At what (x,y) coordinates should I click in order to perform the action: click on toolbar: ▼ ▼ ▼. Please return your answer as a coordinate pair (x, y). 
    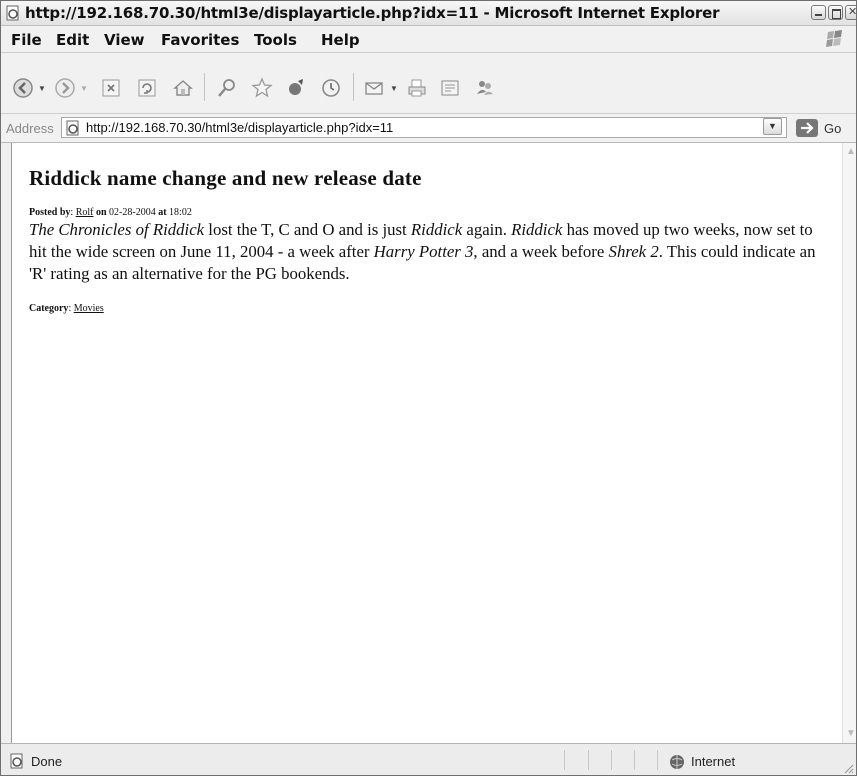
    Looking at the image, I should click on (428, 83).